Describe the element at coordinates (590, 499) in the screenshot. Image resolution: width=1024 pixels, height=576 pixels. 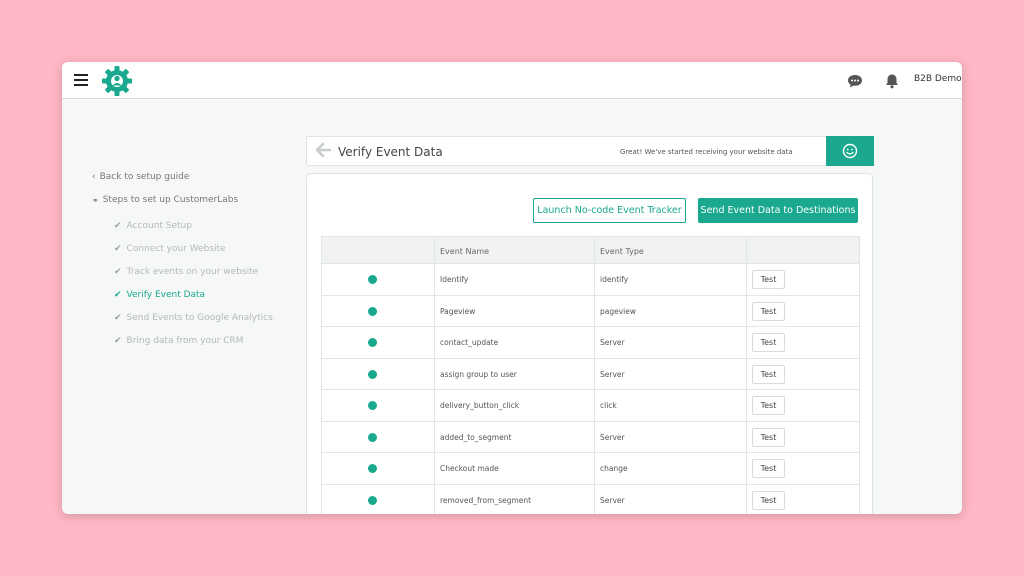
I see `table-row: removed_from_segment Server Test` at that location.